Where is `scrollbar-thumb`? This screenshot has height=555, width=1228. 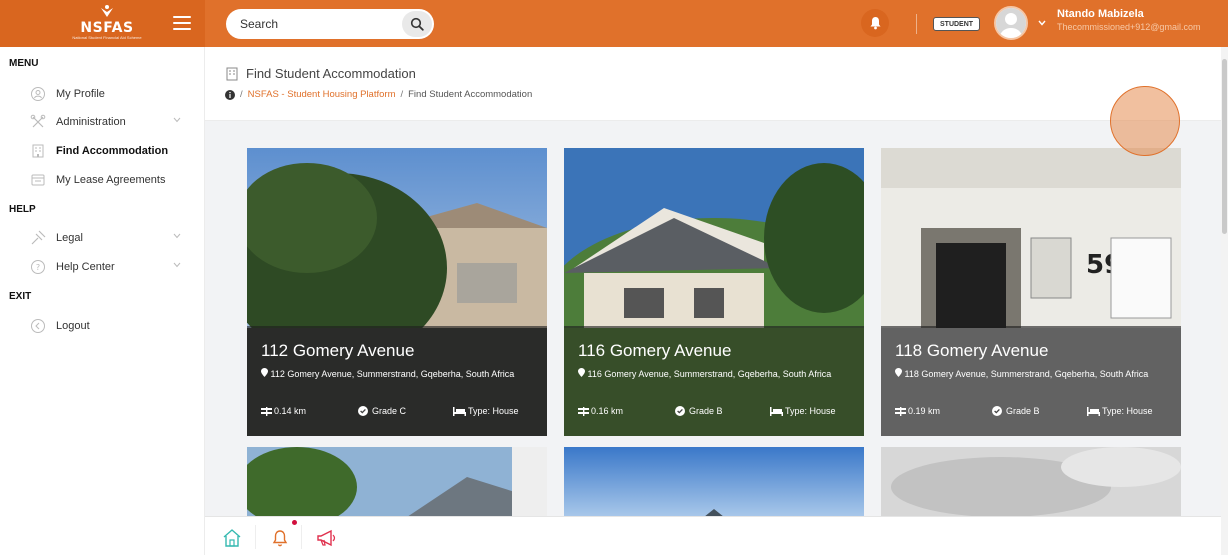
scrollbar-thumb is located at coordinates (1224, 146).